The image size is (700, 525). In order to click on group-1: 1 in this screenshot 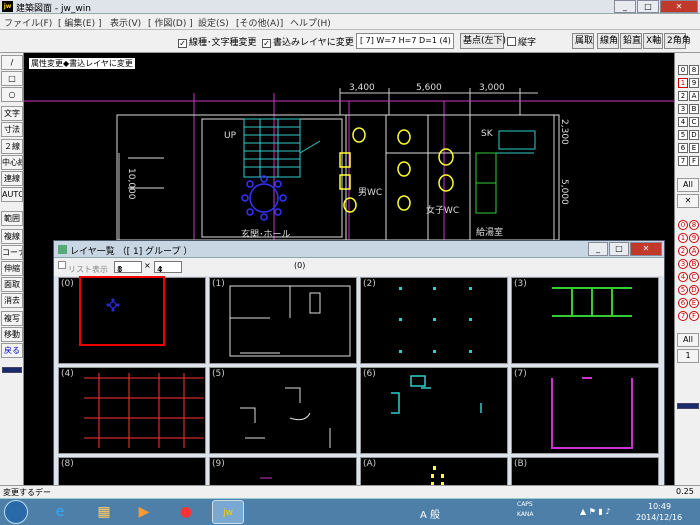, I will do `click(683, 238)`.